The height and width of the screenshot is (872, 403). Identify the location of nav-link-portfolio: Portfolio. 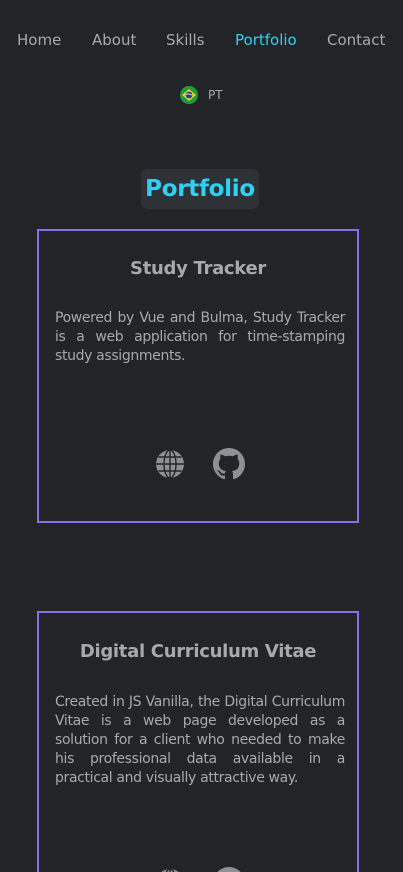
(266, 40).